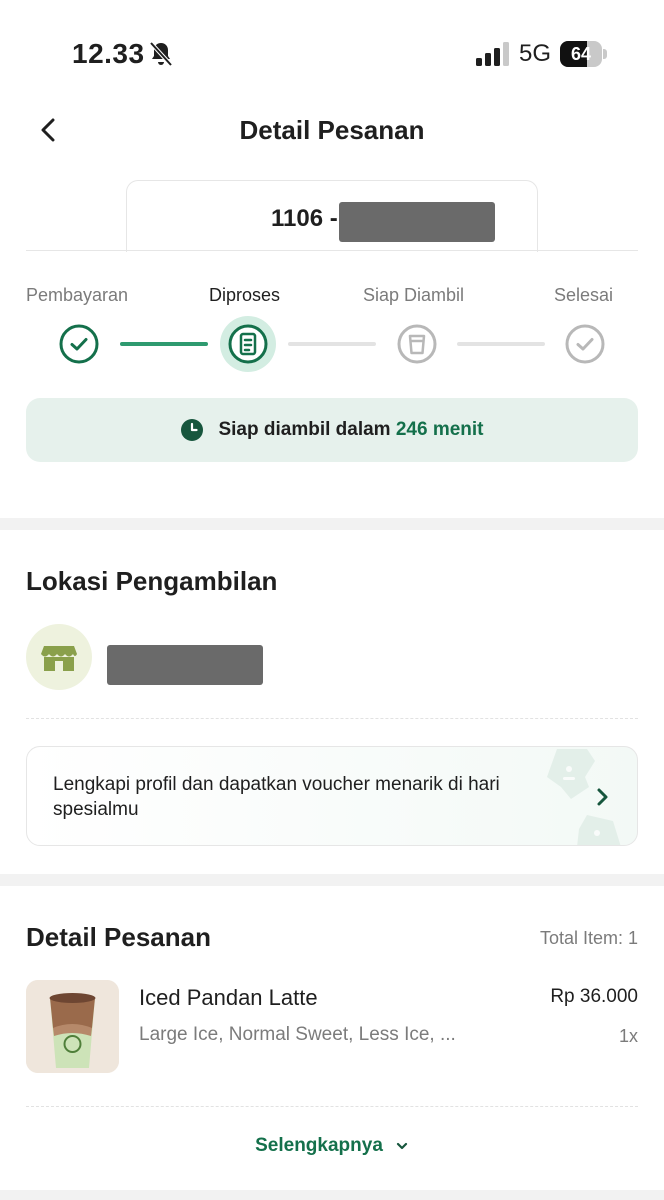  I want to click on step-label-diproses: Diproses, so click(245, 295).